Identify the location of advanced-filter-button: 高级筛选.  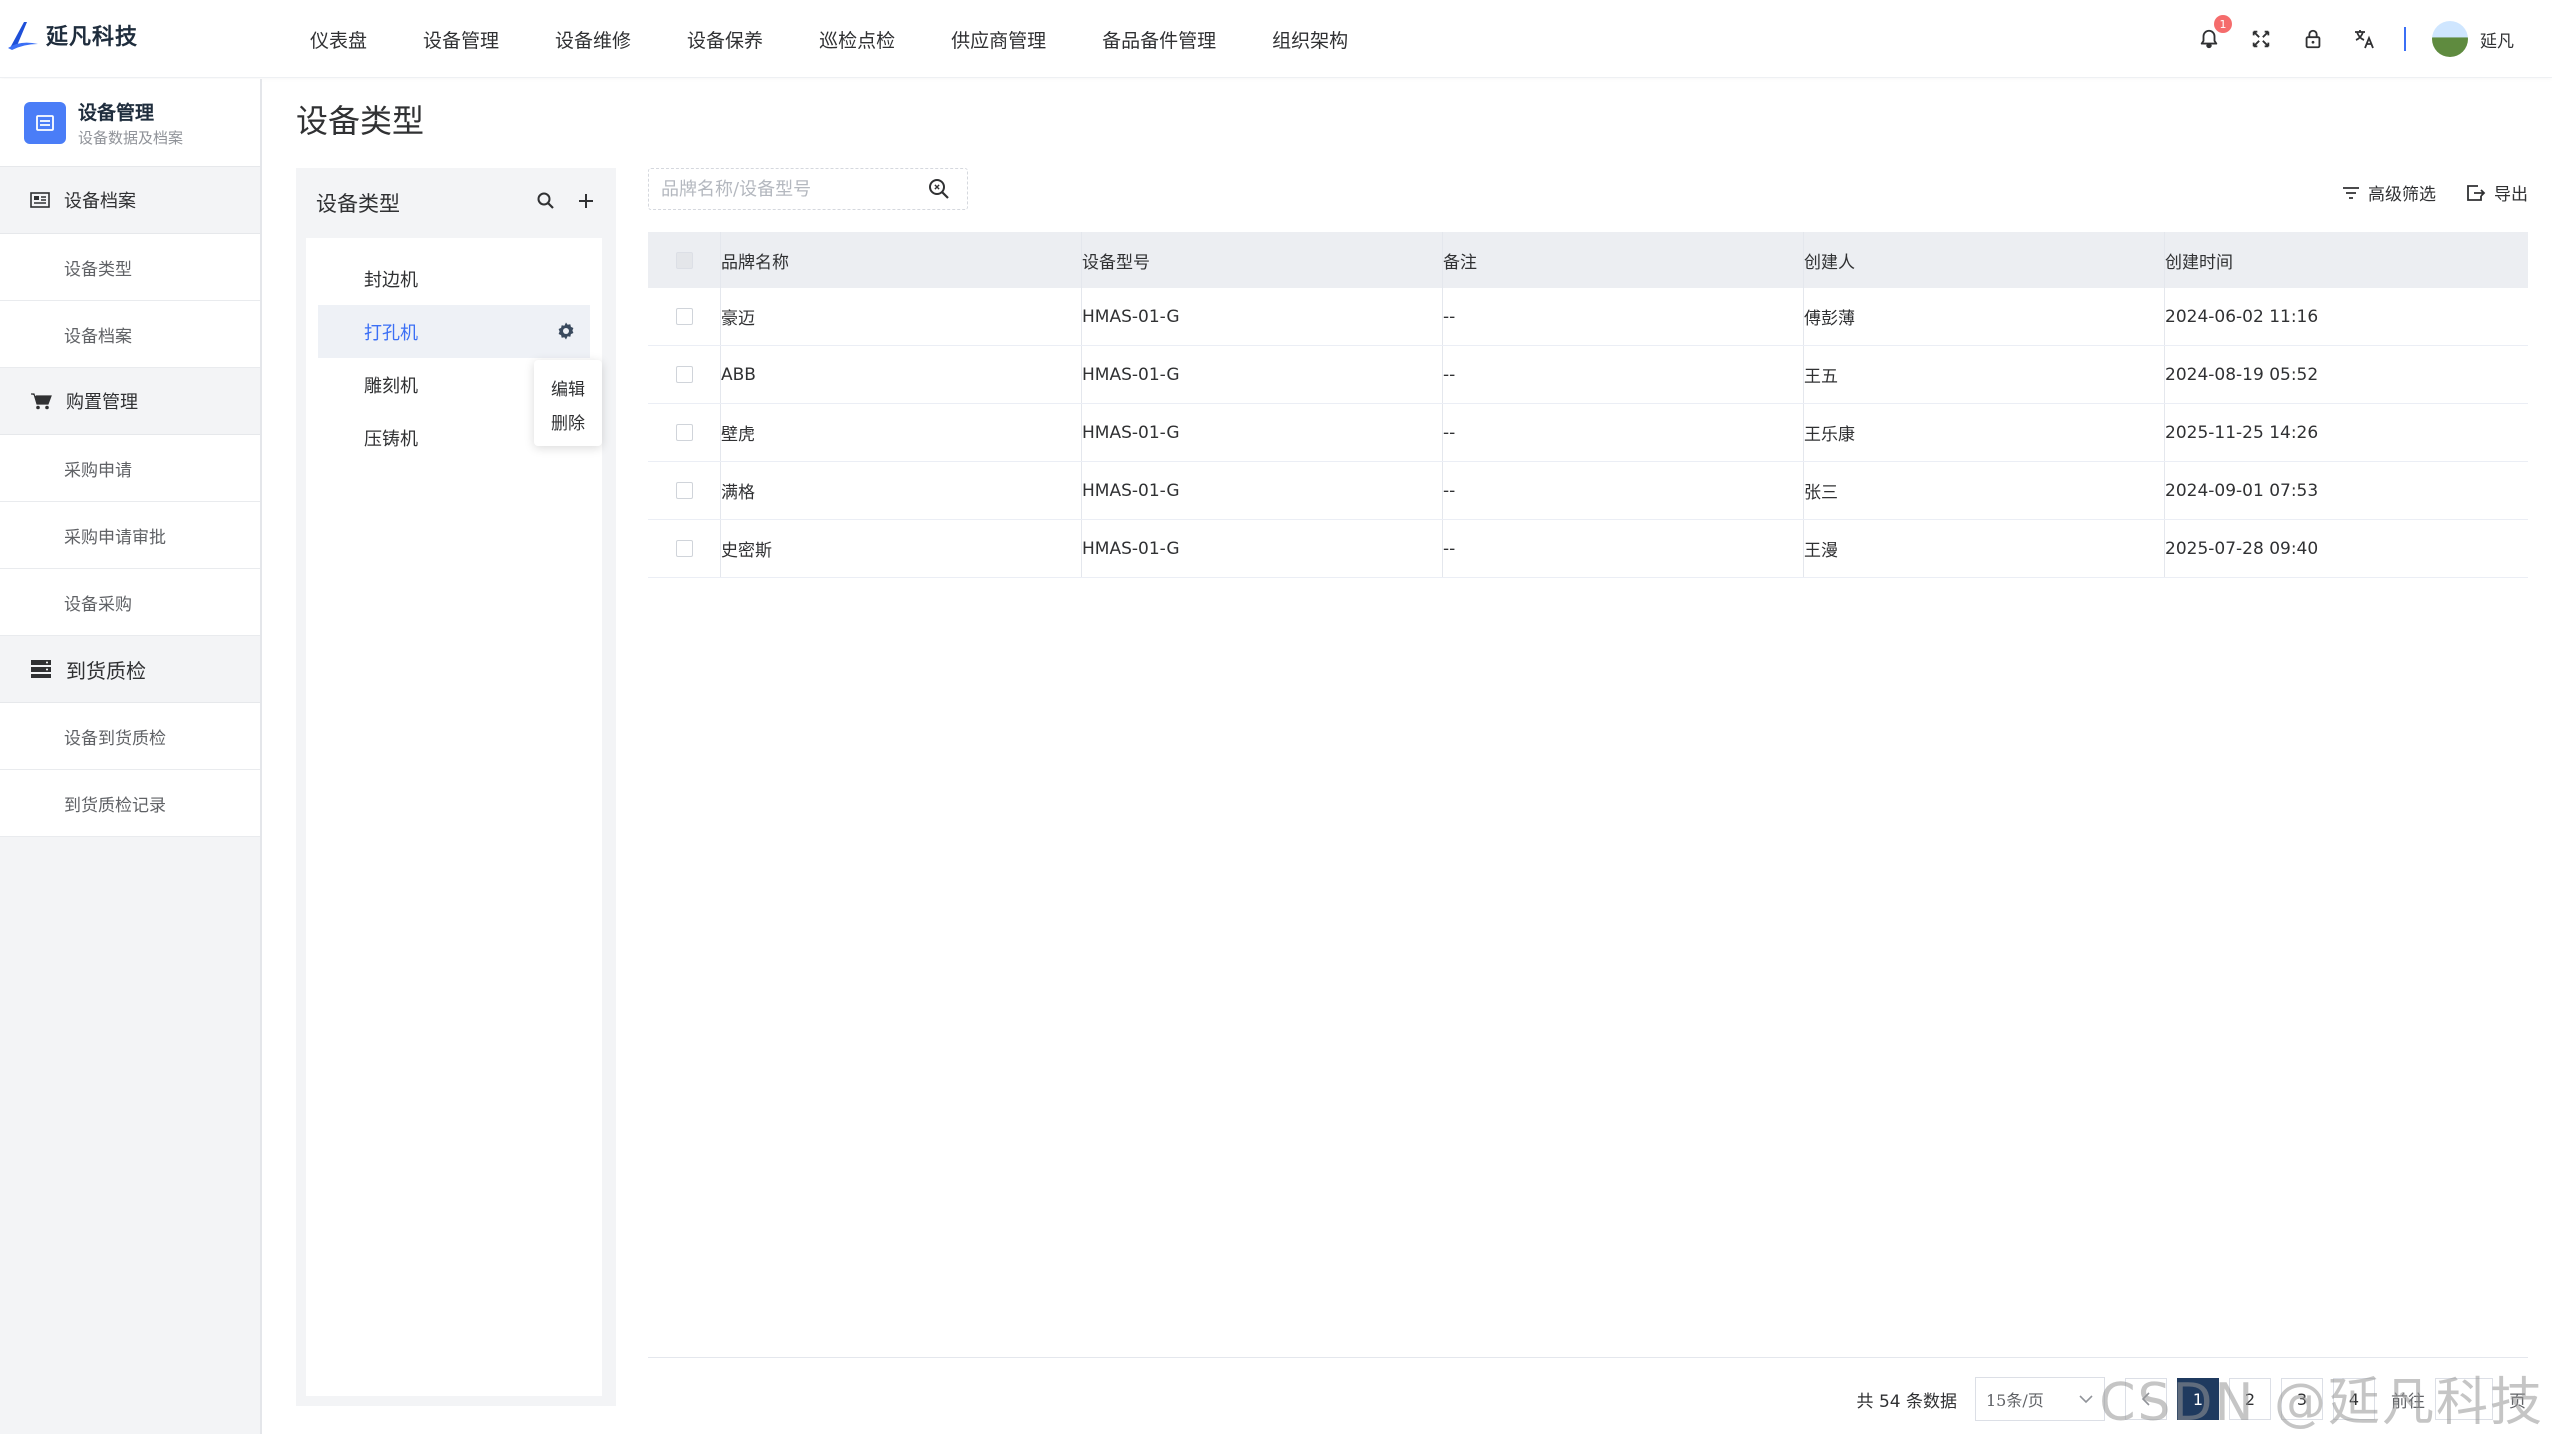
(2389, 192).